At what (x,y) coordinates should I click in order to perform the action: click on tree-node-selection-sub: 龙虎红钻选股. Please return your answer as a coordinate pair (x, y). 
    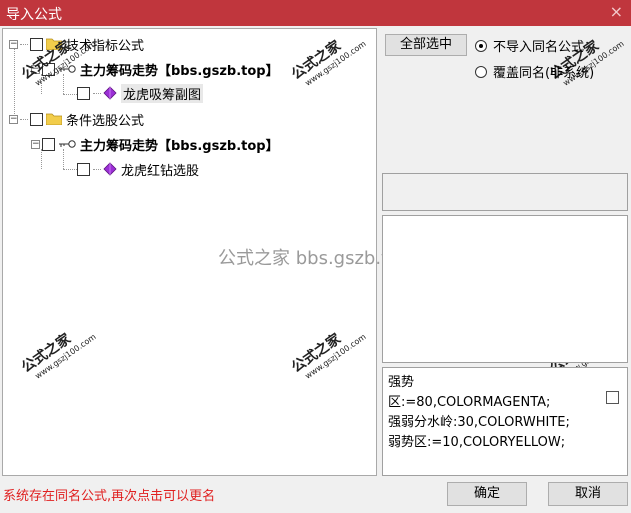
    Looking at the image, I should click on (138, 169).